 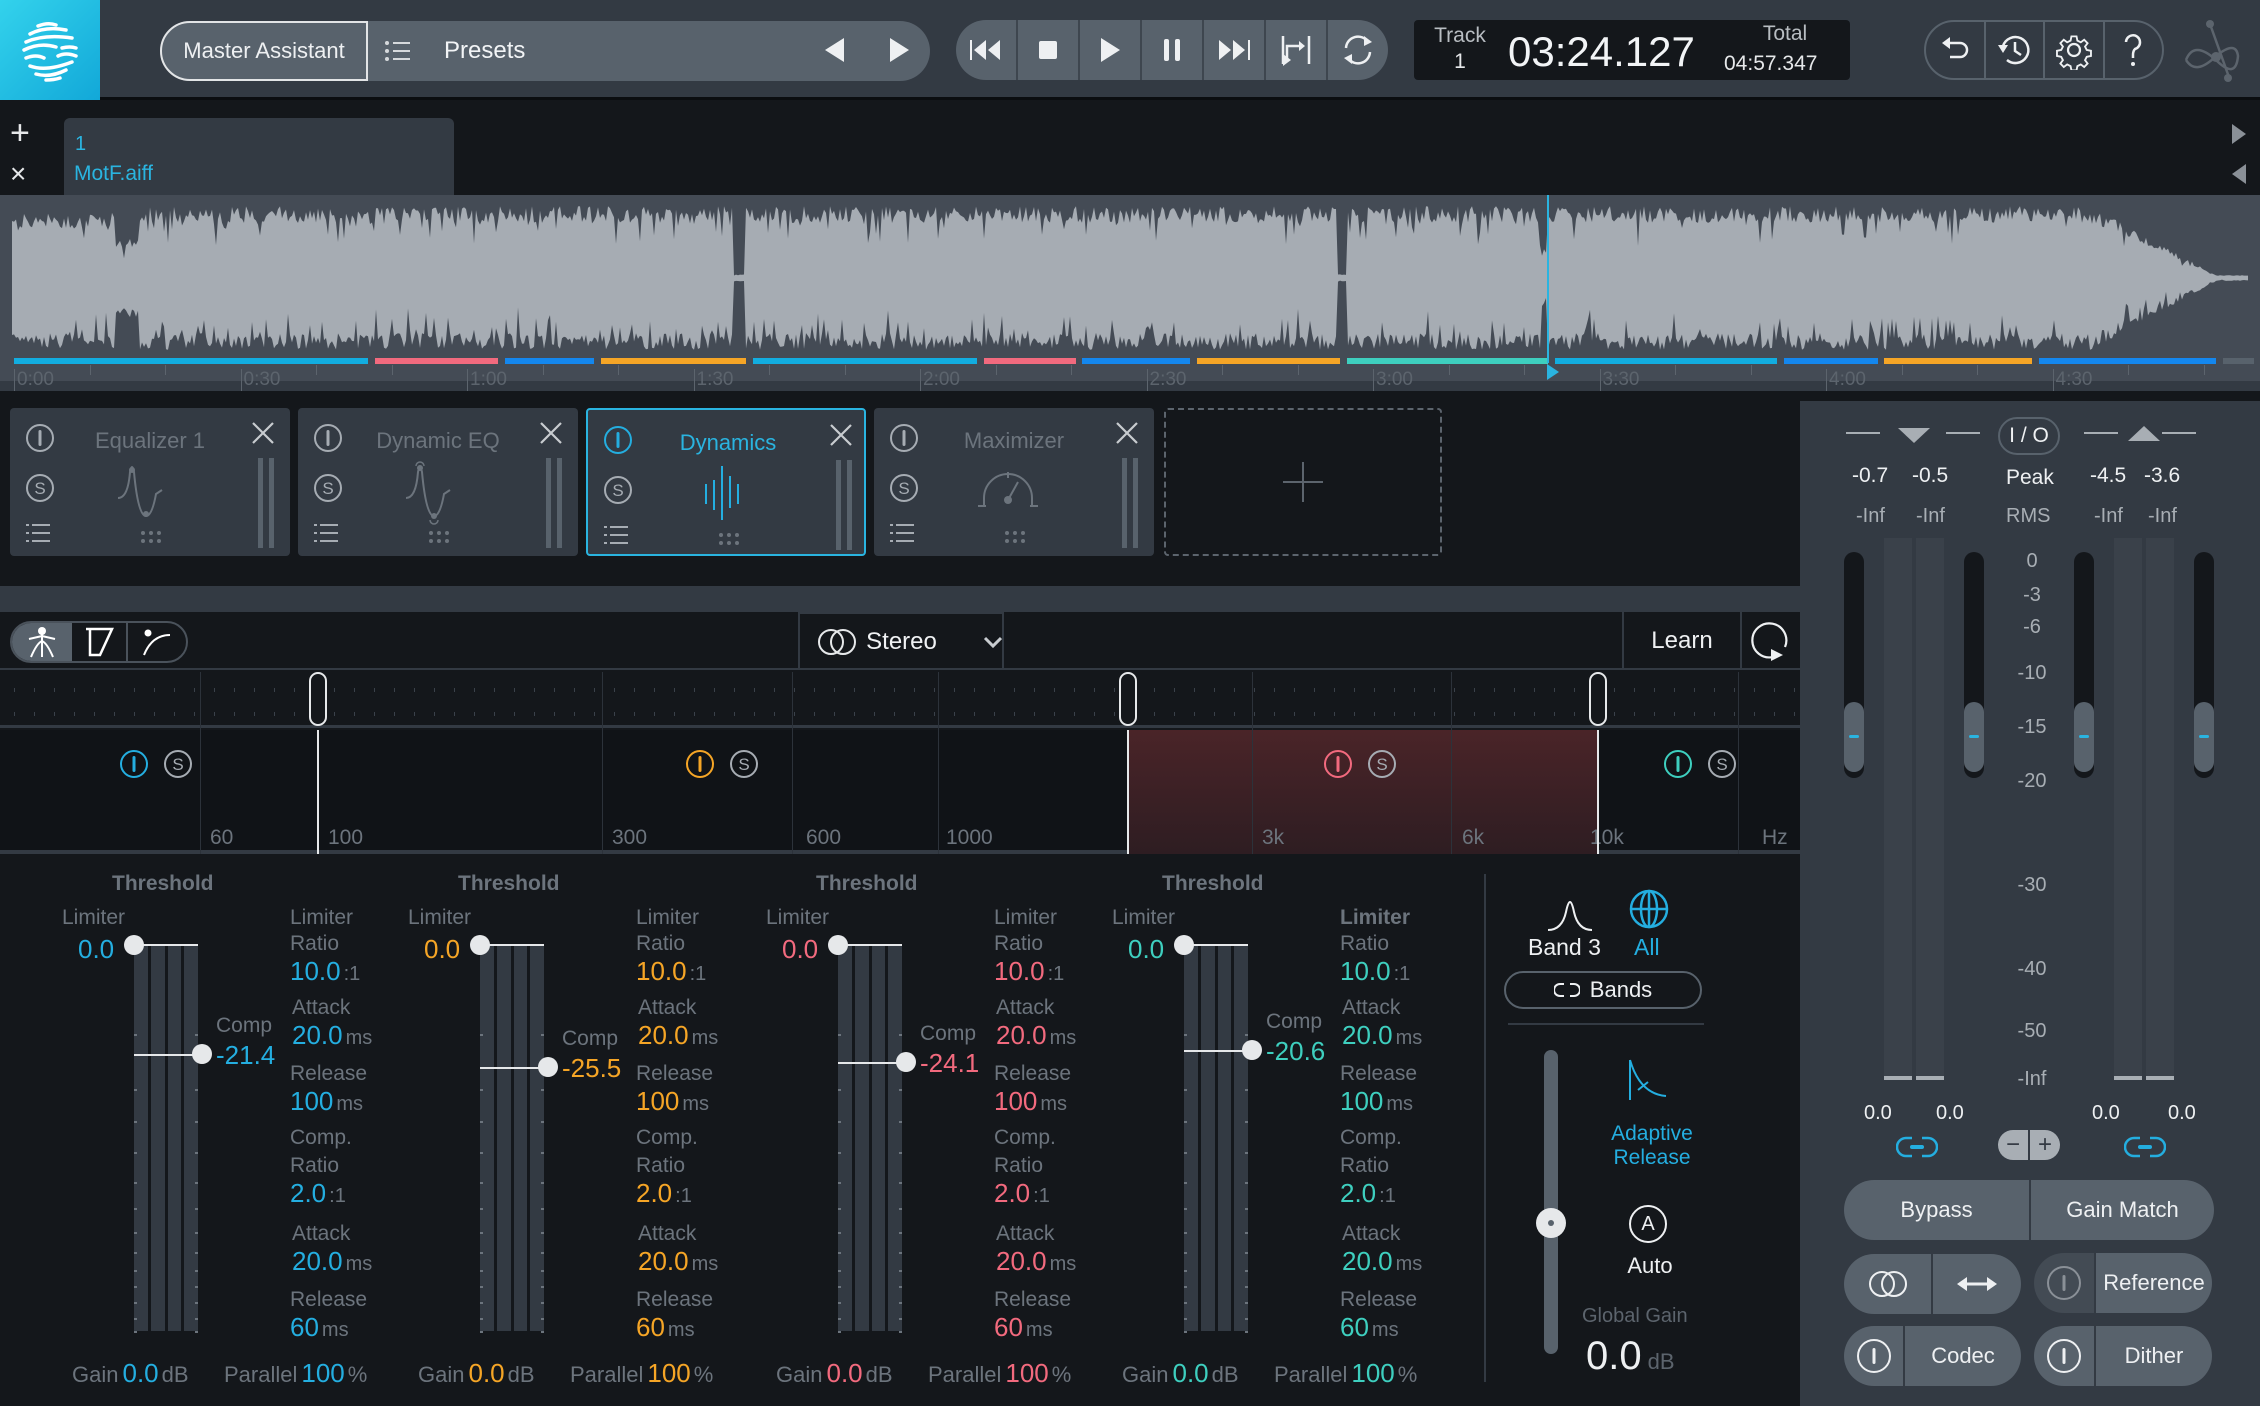 What do you see at coordinates (1648, 1224) in the screenshot?
I see `auto-button: A` at bounding box center [1648, 1224].